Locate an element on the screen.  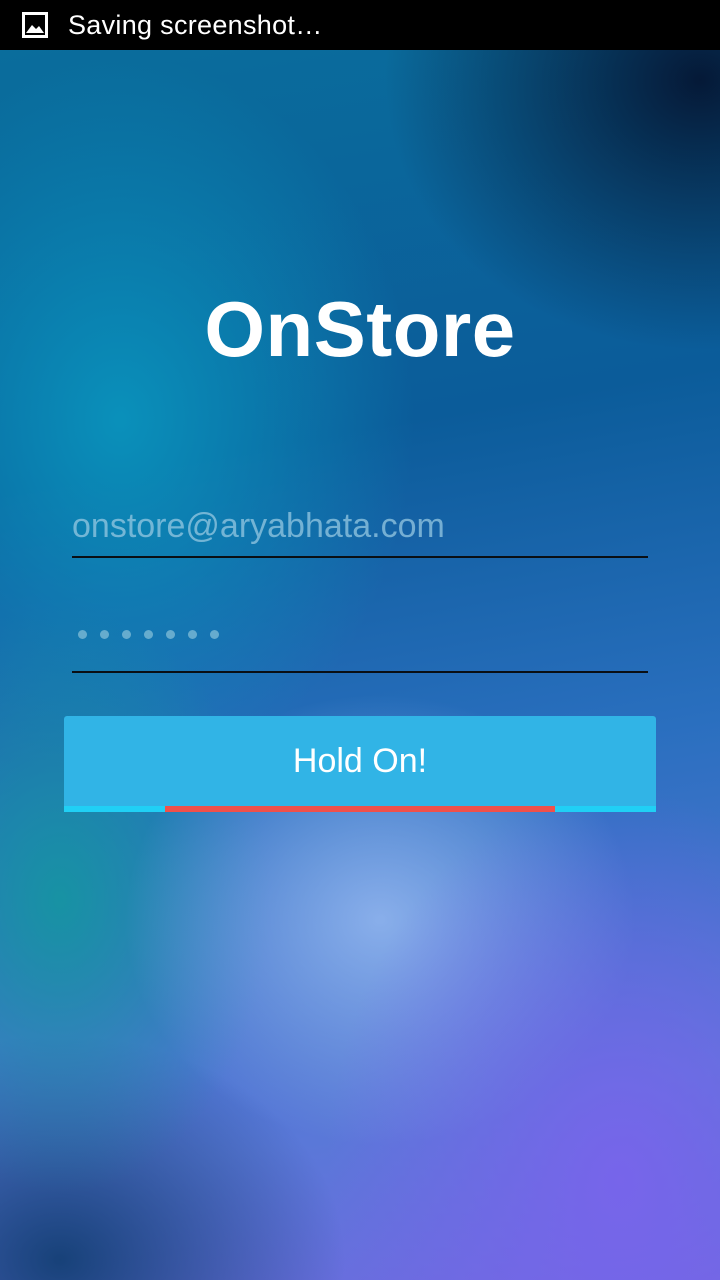
progress-bar is located at coordinates (360, 809).